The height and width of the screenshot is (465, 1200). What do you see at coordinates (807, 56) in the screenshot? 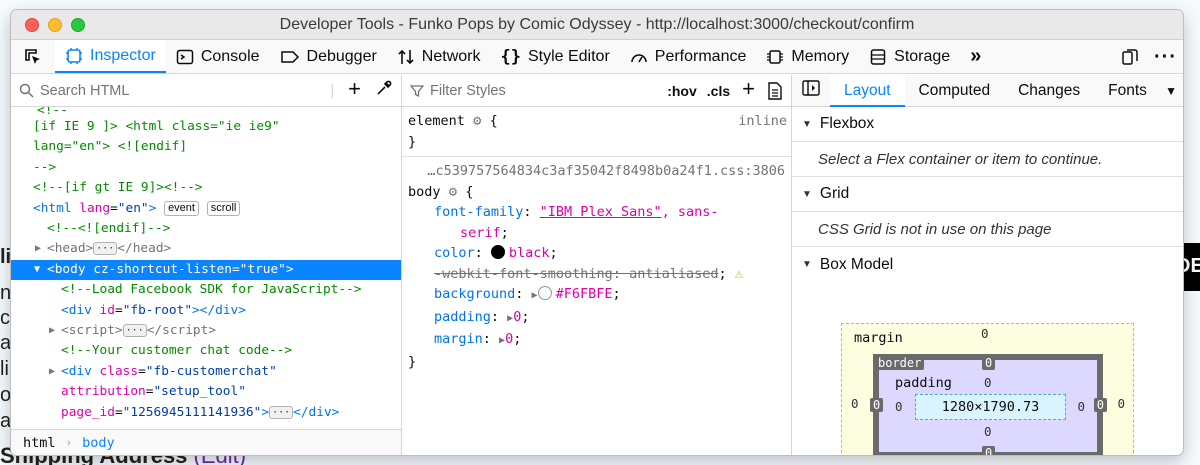
I see `tab-memory: Memory` at bounding box center [807, 56].